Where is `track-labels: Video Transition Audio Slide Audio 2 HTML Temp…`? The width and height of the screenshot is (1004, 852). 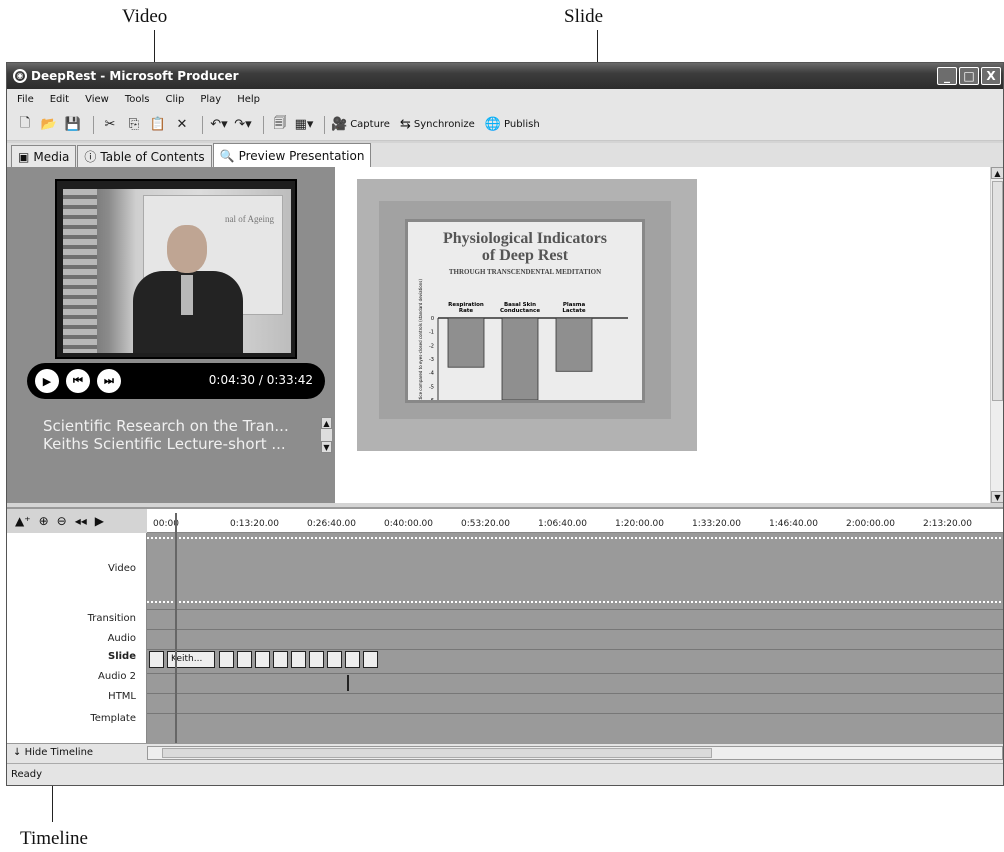 track-labels: Video Transition Audio Slide Audio 2 HTML Temp… is located at coordinates (77, 638).